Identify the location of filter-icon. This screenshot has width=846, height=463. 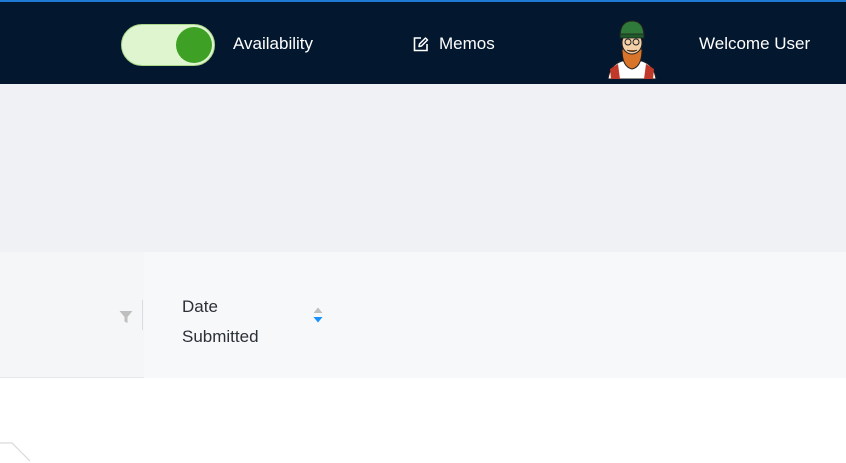
(126, 319).